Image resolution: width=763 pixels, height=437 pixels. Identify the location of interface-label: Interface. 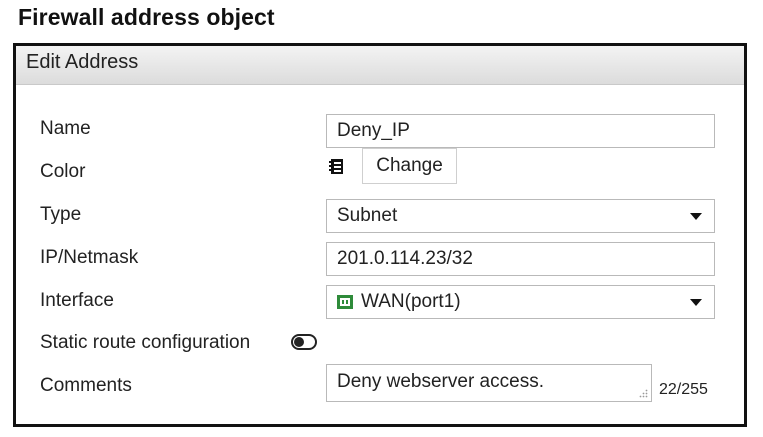
(77, 300).